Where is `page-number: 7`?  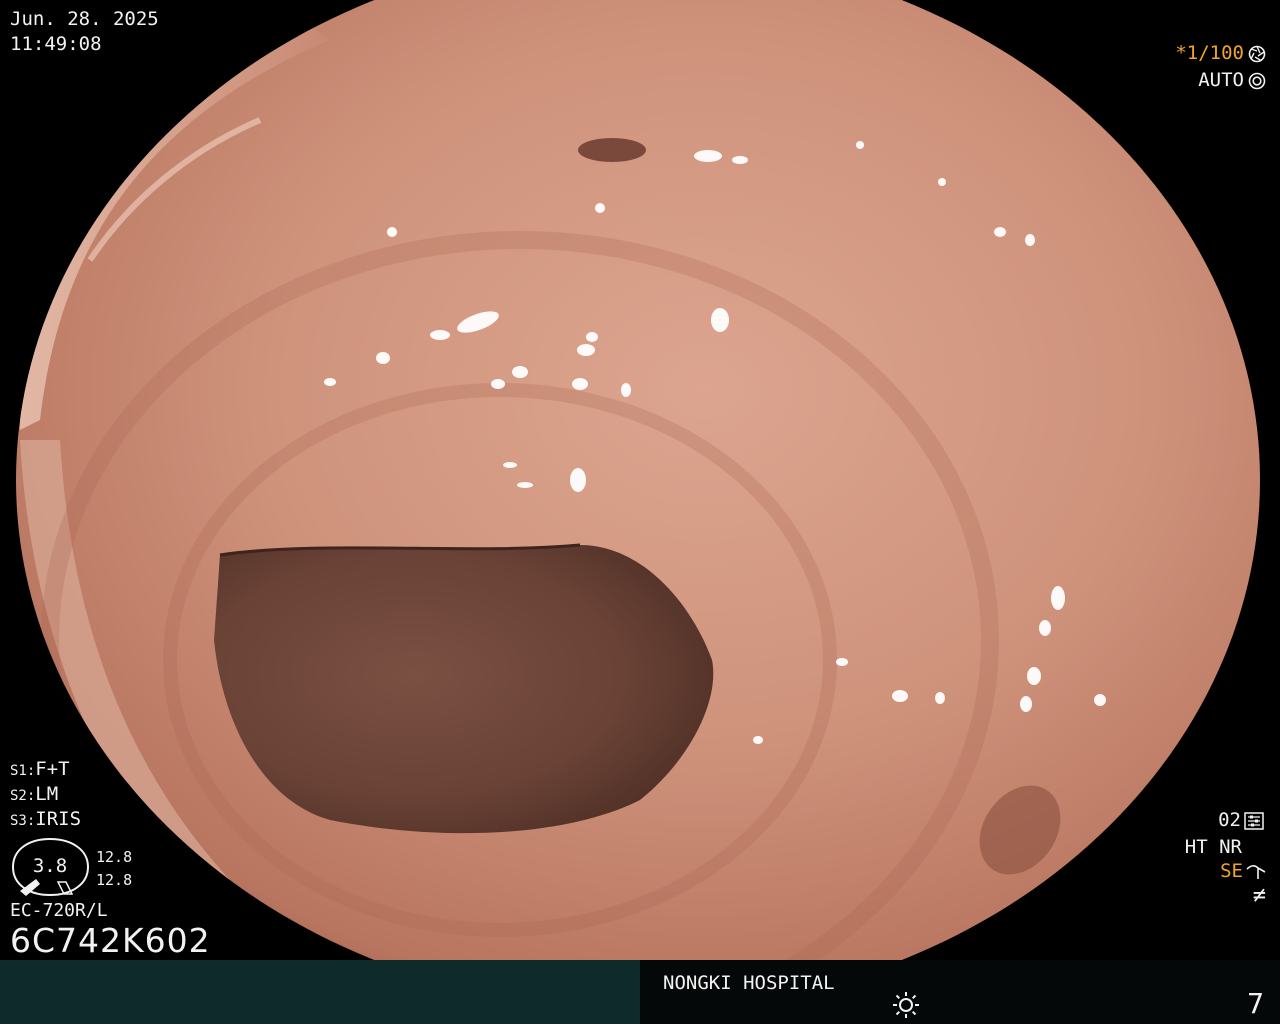 page-number: 7 is located at coordinates (1255, 1003).